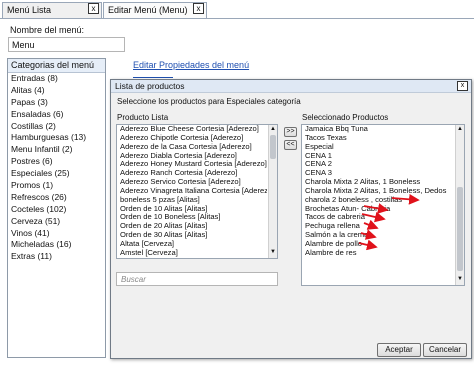 This screenshot has width=474, height=366. I want to click on category-item: Promos (1), so click(56, 186).